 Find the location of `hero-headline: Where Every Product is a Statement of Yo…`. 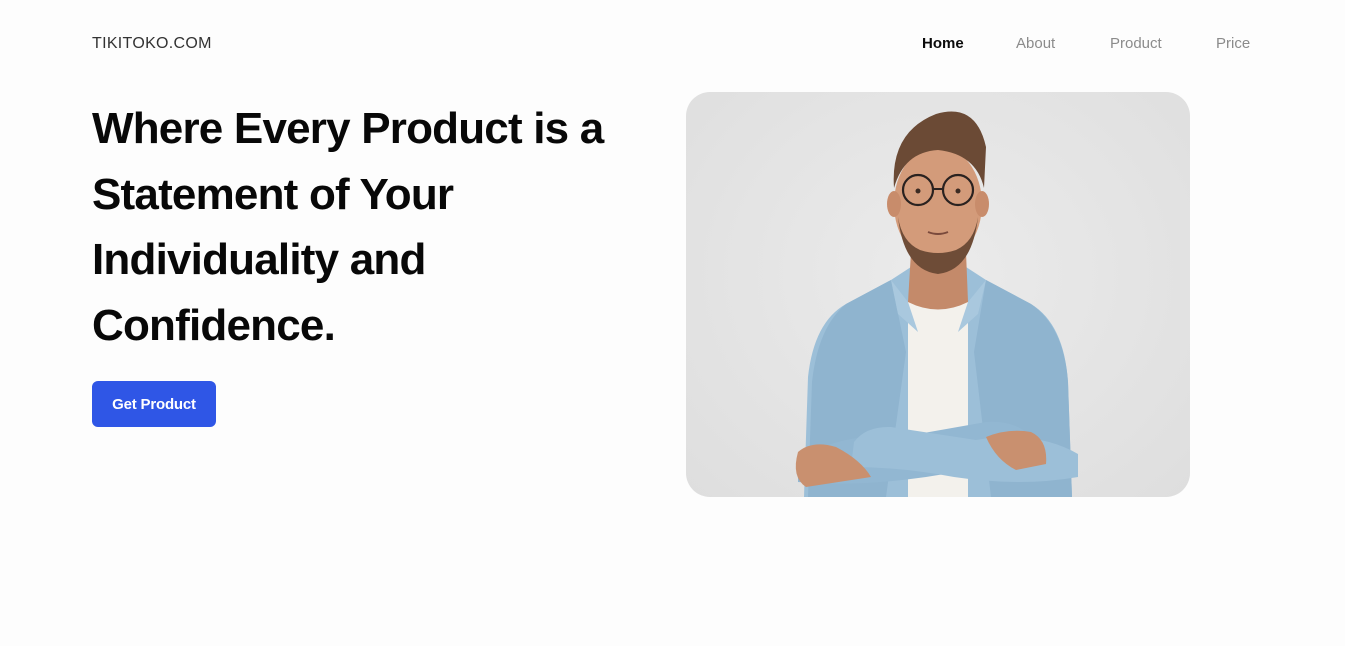

hero-headline: Where Every Product is a Statement of Yo… is located at coordinates (348, 227).